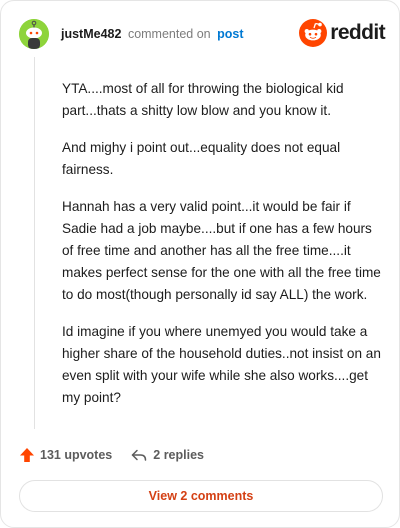 This screenshot has height=528, width=400. Describe the element at coordinates (357, 32) in the screenshot. I see `reddit-wordmark: reddit` at that location.